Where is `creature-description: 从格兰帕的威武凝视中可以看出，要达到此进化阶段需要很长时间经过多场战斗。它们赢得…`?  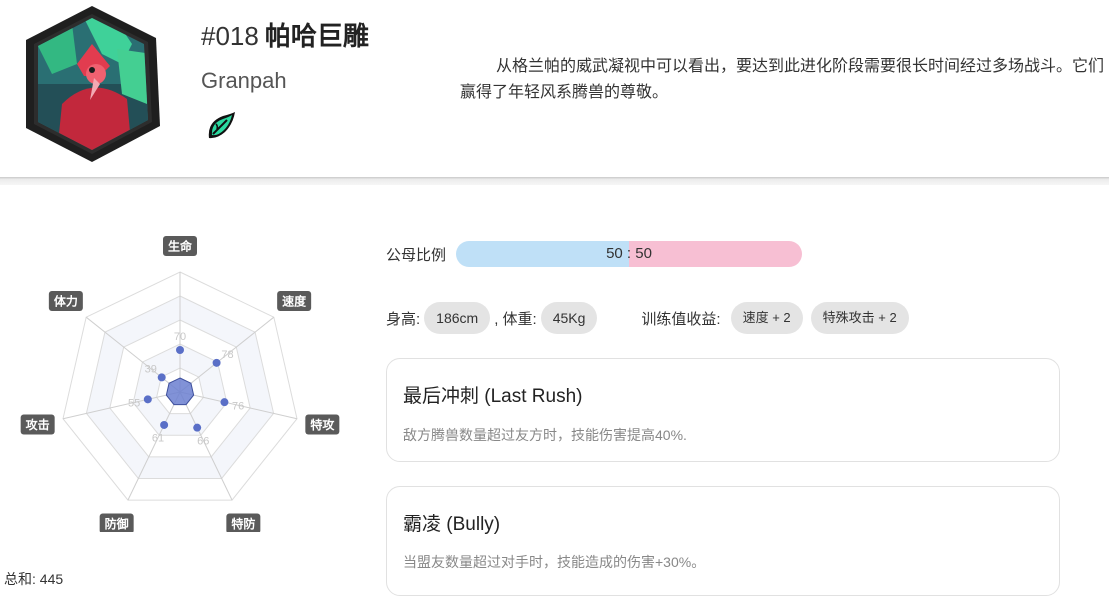 creature-description: 从格兰帕的威武凝视中可以看出，要达到此进化阶段需要很长时间经过多场战斗。它们赢得… is located at coordinates (782, 79).